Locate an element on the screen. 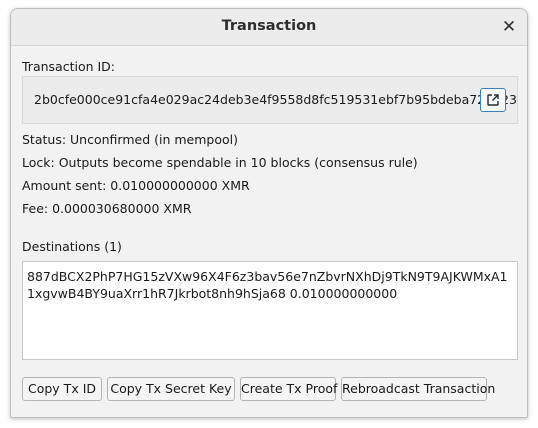  dialog-title: Transaction is located at coordinates (269, 26).